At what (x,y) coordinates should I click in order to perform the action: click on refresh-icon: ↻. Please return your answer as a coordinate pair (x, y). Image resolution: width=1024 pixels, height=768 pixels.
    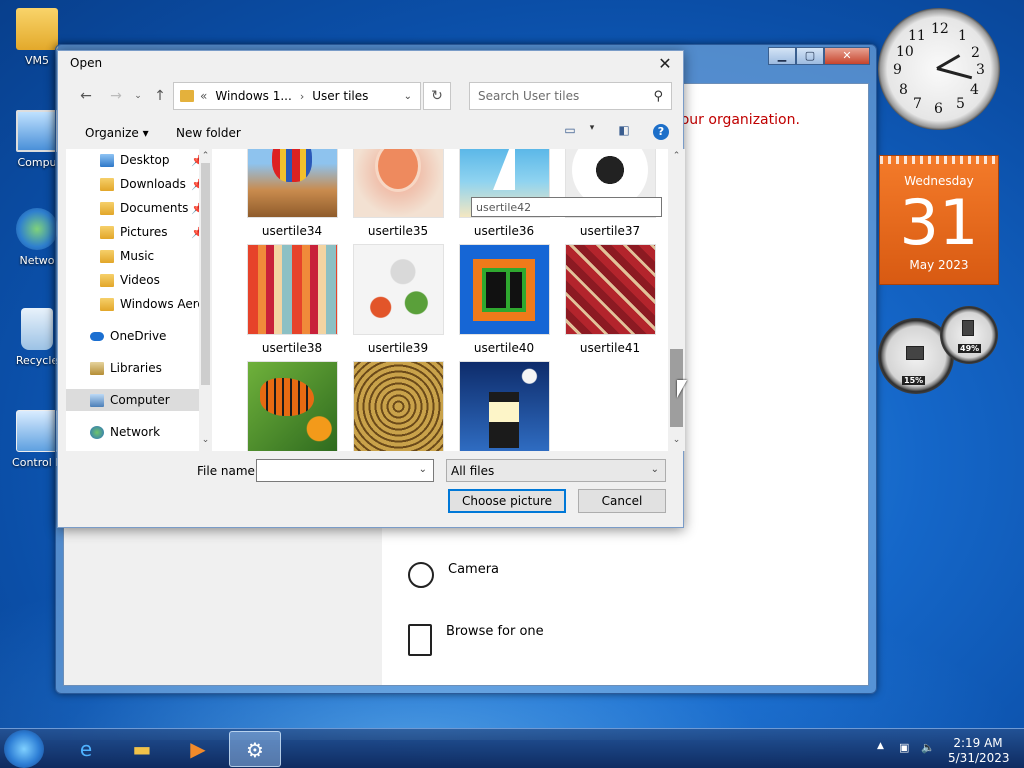
    Looking at the image, I should click on (437, 96).